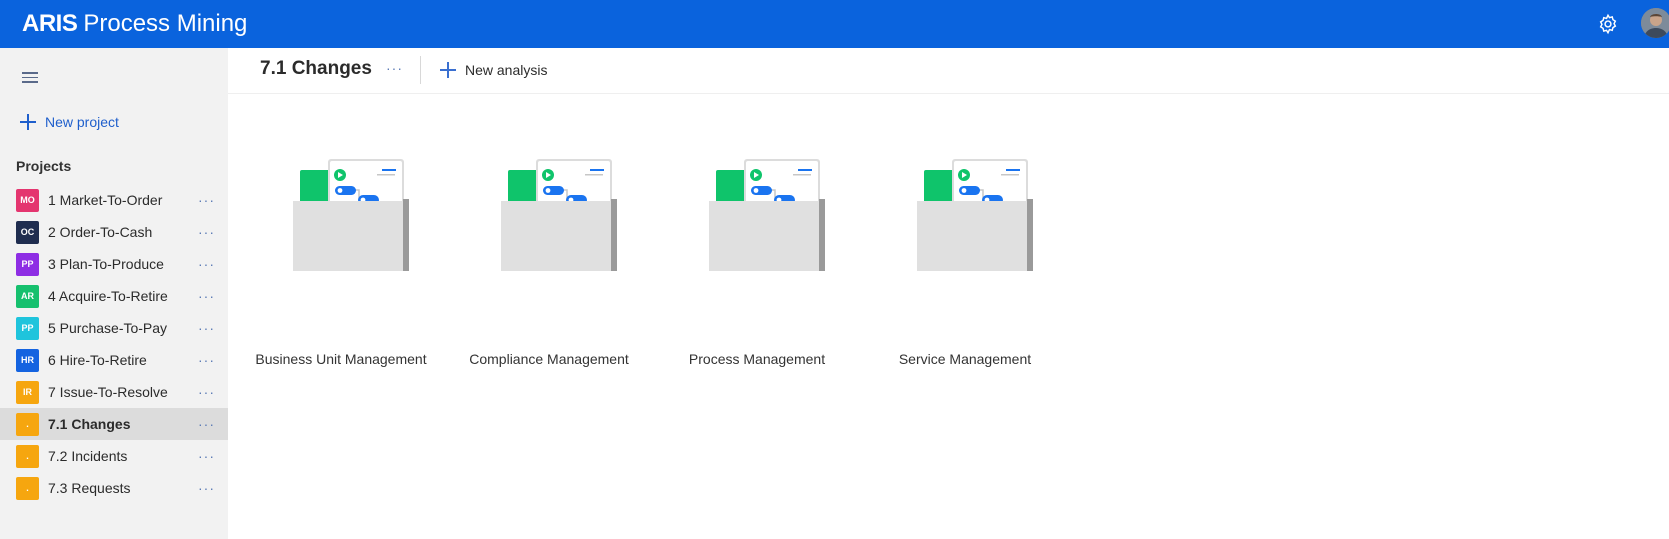 The width and height of the screenshot is (1669, 539). I want to click on project-label: 4 Acquire-To-Retire, so click(108, 296).